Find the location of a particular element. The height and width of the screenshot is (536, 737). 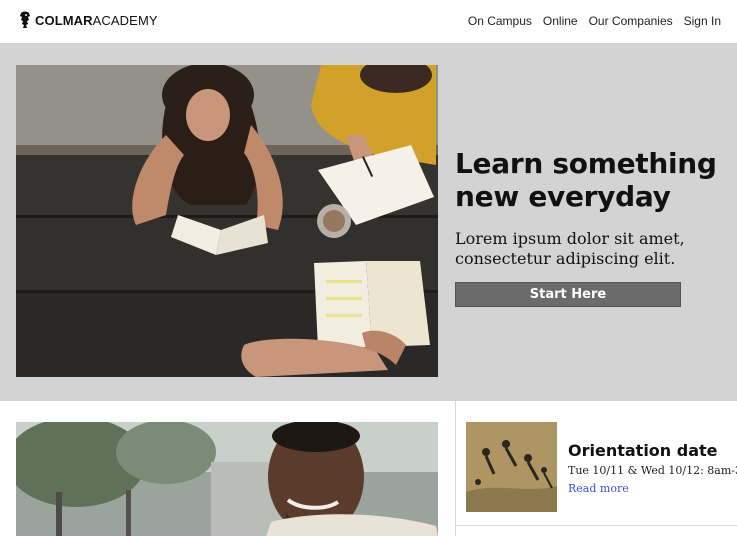

site-logo: COLMARACADEMY is located at coordinates (88, 20).